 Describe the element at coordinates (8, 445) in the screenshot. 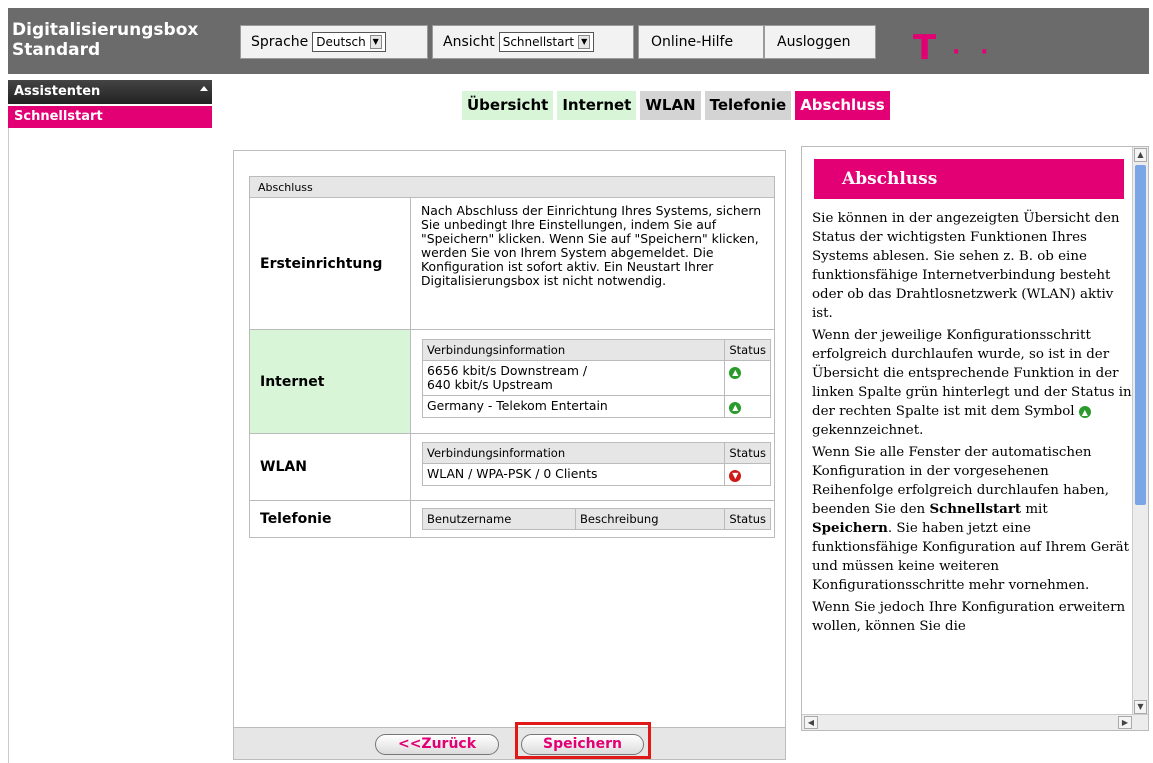

I see `sidebar-divider` at that location.